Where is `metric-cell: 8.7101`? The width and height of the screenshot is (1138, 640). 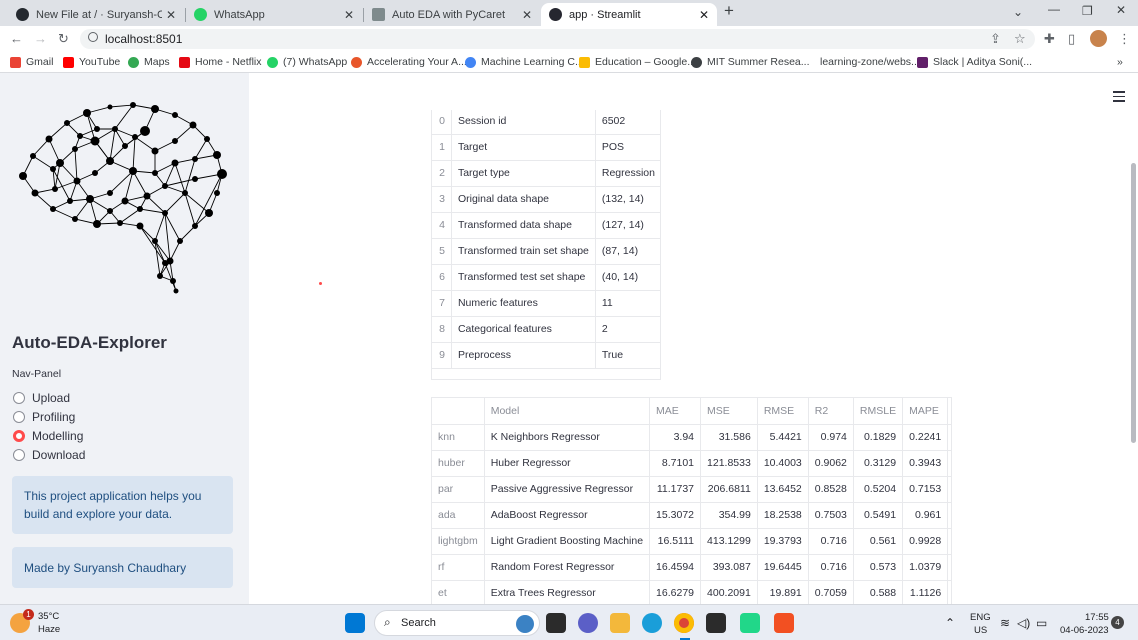
metric-cell: 8.7101 is located at coordinates (675, 463).